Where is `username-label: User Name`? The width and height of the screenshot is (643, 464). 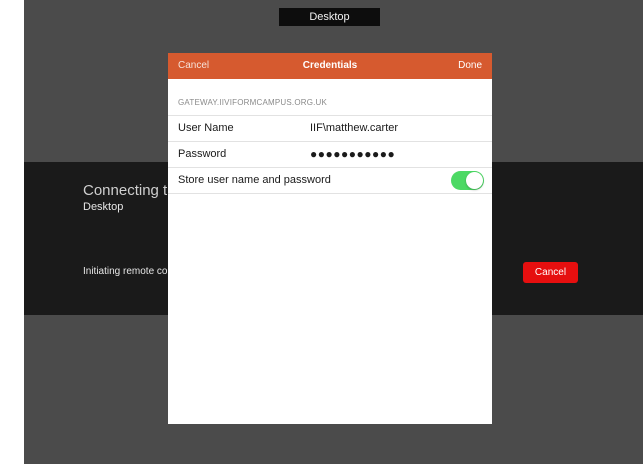 username-label: User Name is located at coordinates (206, 128).